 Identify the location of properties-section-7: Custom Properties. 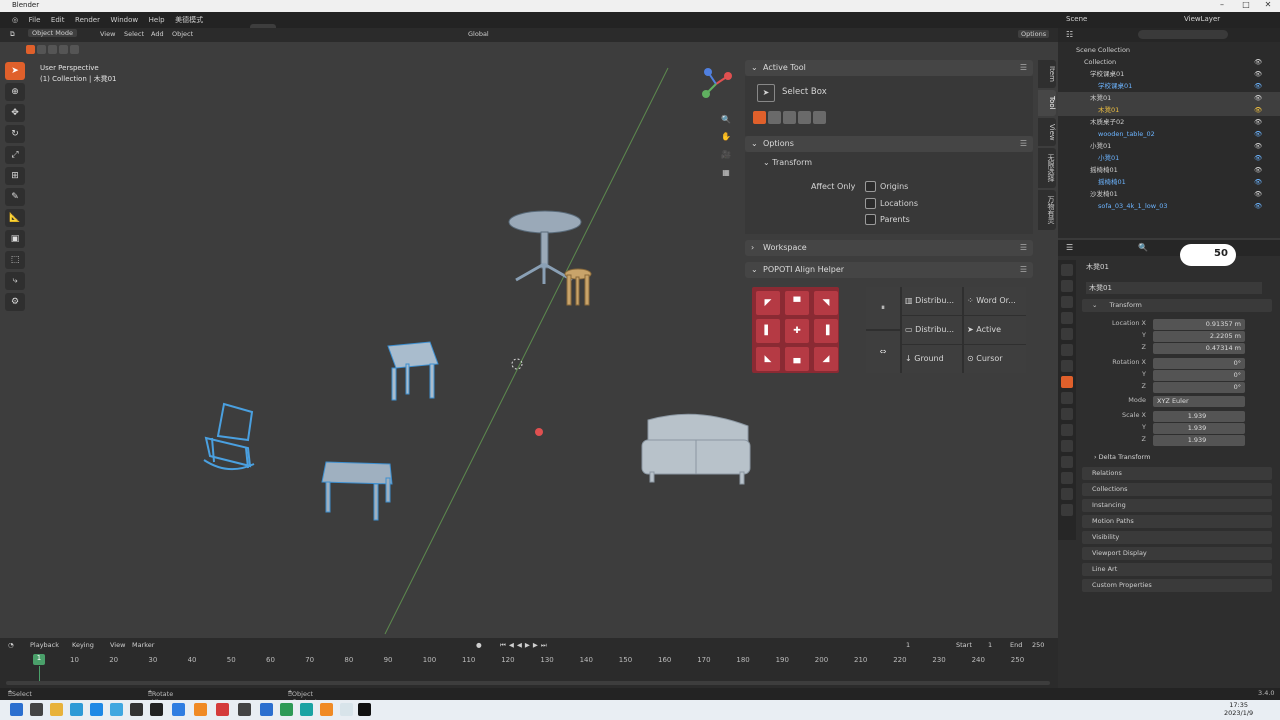
(1177, 585).